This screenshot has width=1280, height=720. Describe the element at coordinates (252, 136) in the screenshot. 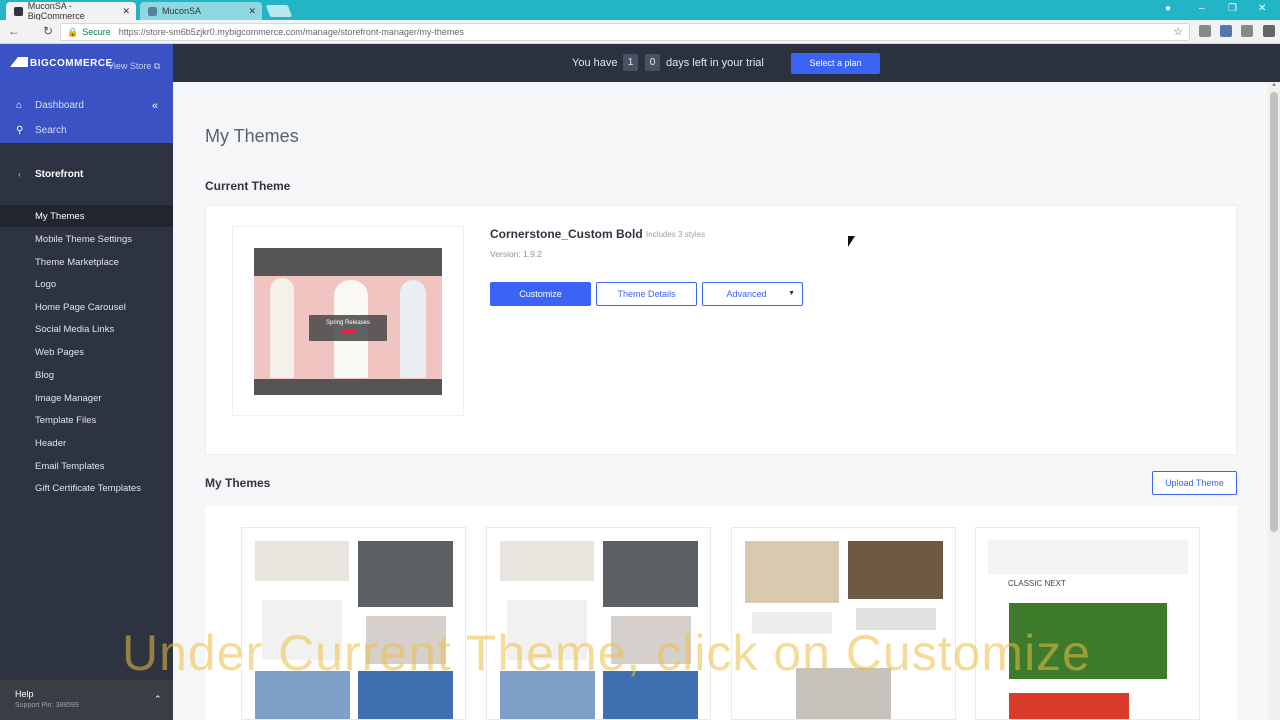

I see `page-title: My Themes` at that location.